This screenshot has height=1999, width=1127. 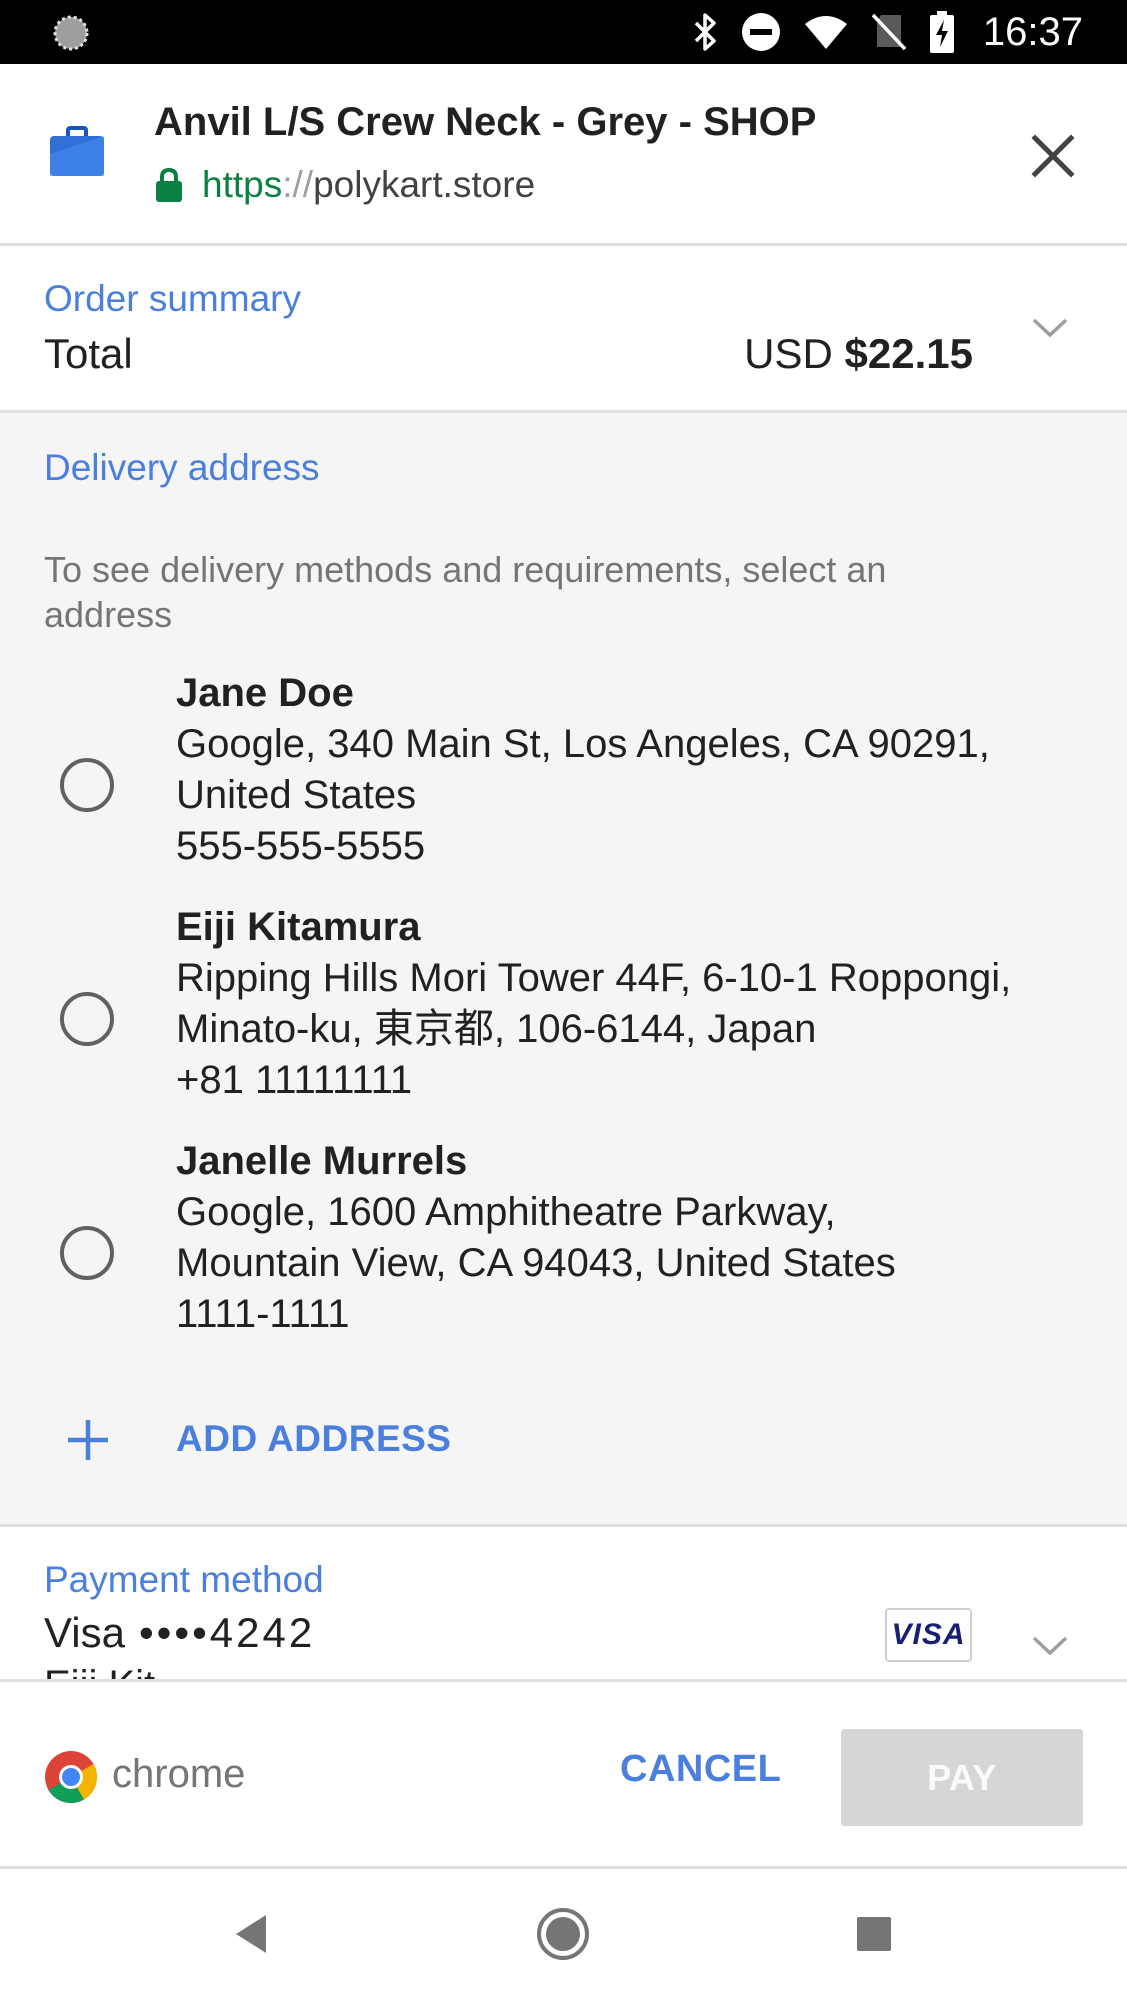 What do you see at coordinates (563, 329) in the screenshot?
I see `order-summary-section: Order summary Total USD $22.15` at bounding box center [563, 329].